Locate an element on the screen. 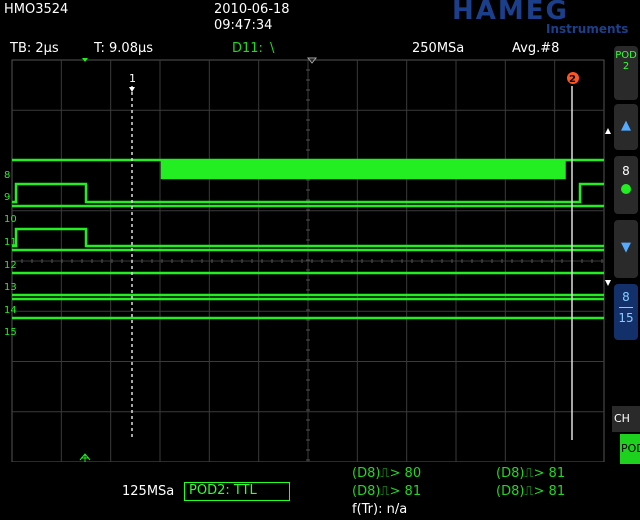 This screenshot has height=520, width=640. channel-label-9: 9 is located at coordinates (7, 197).